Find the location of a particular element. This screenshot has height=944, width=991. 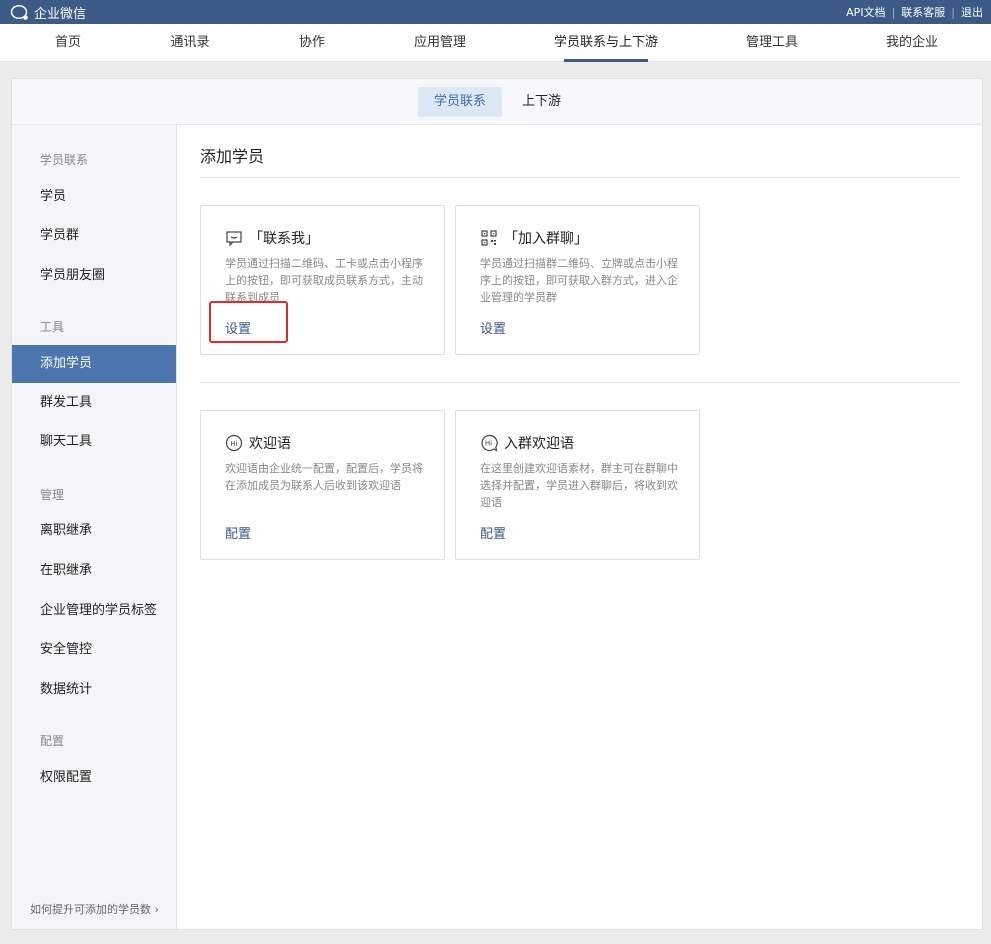

page-title: 添加学员 is located at coordinates (232, 156).